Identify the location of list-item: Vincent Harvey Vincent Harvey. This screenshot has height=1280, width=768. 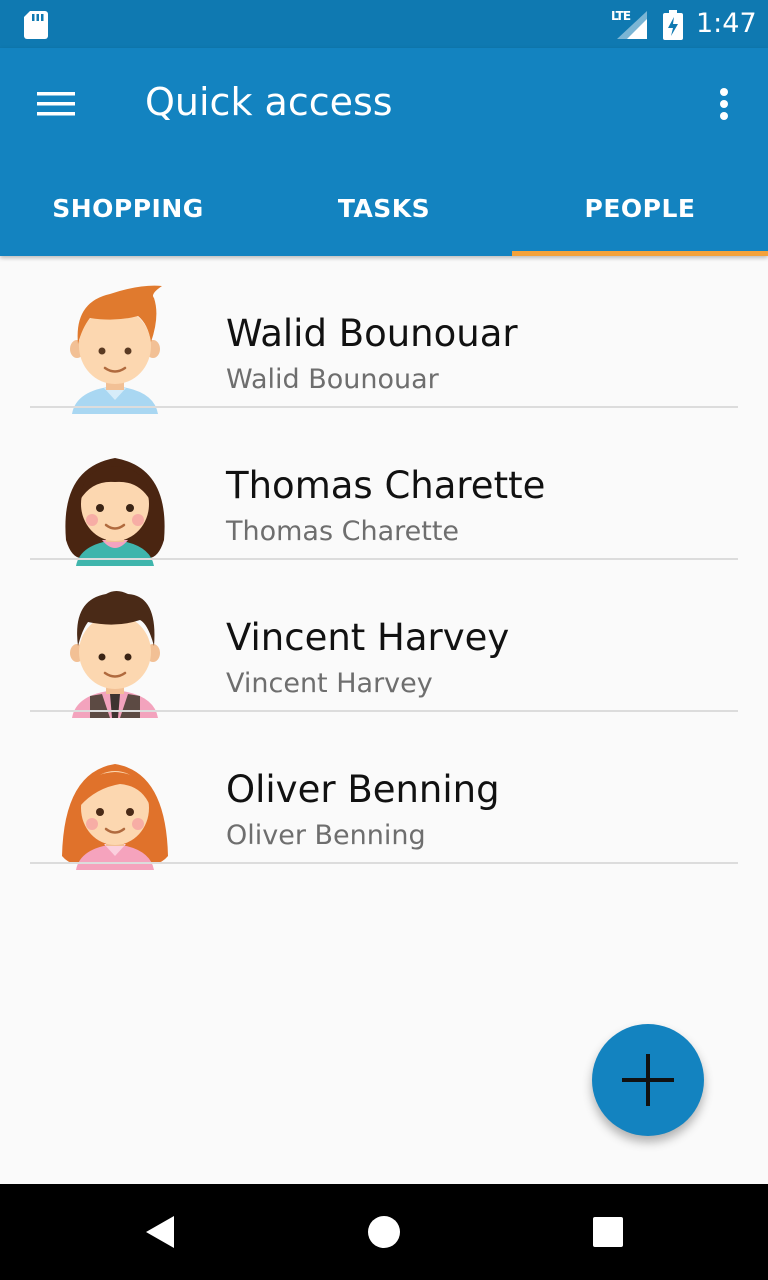
(384, 639).